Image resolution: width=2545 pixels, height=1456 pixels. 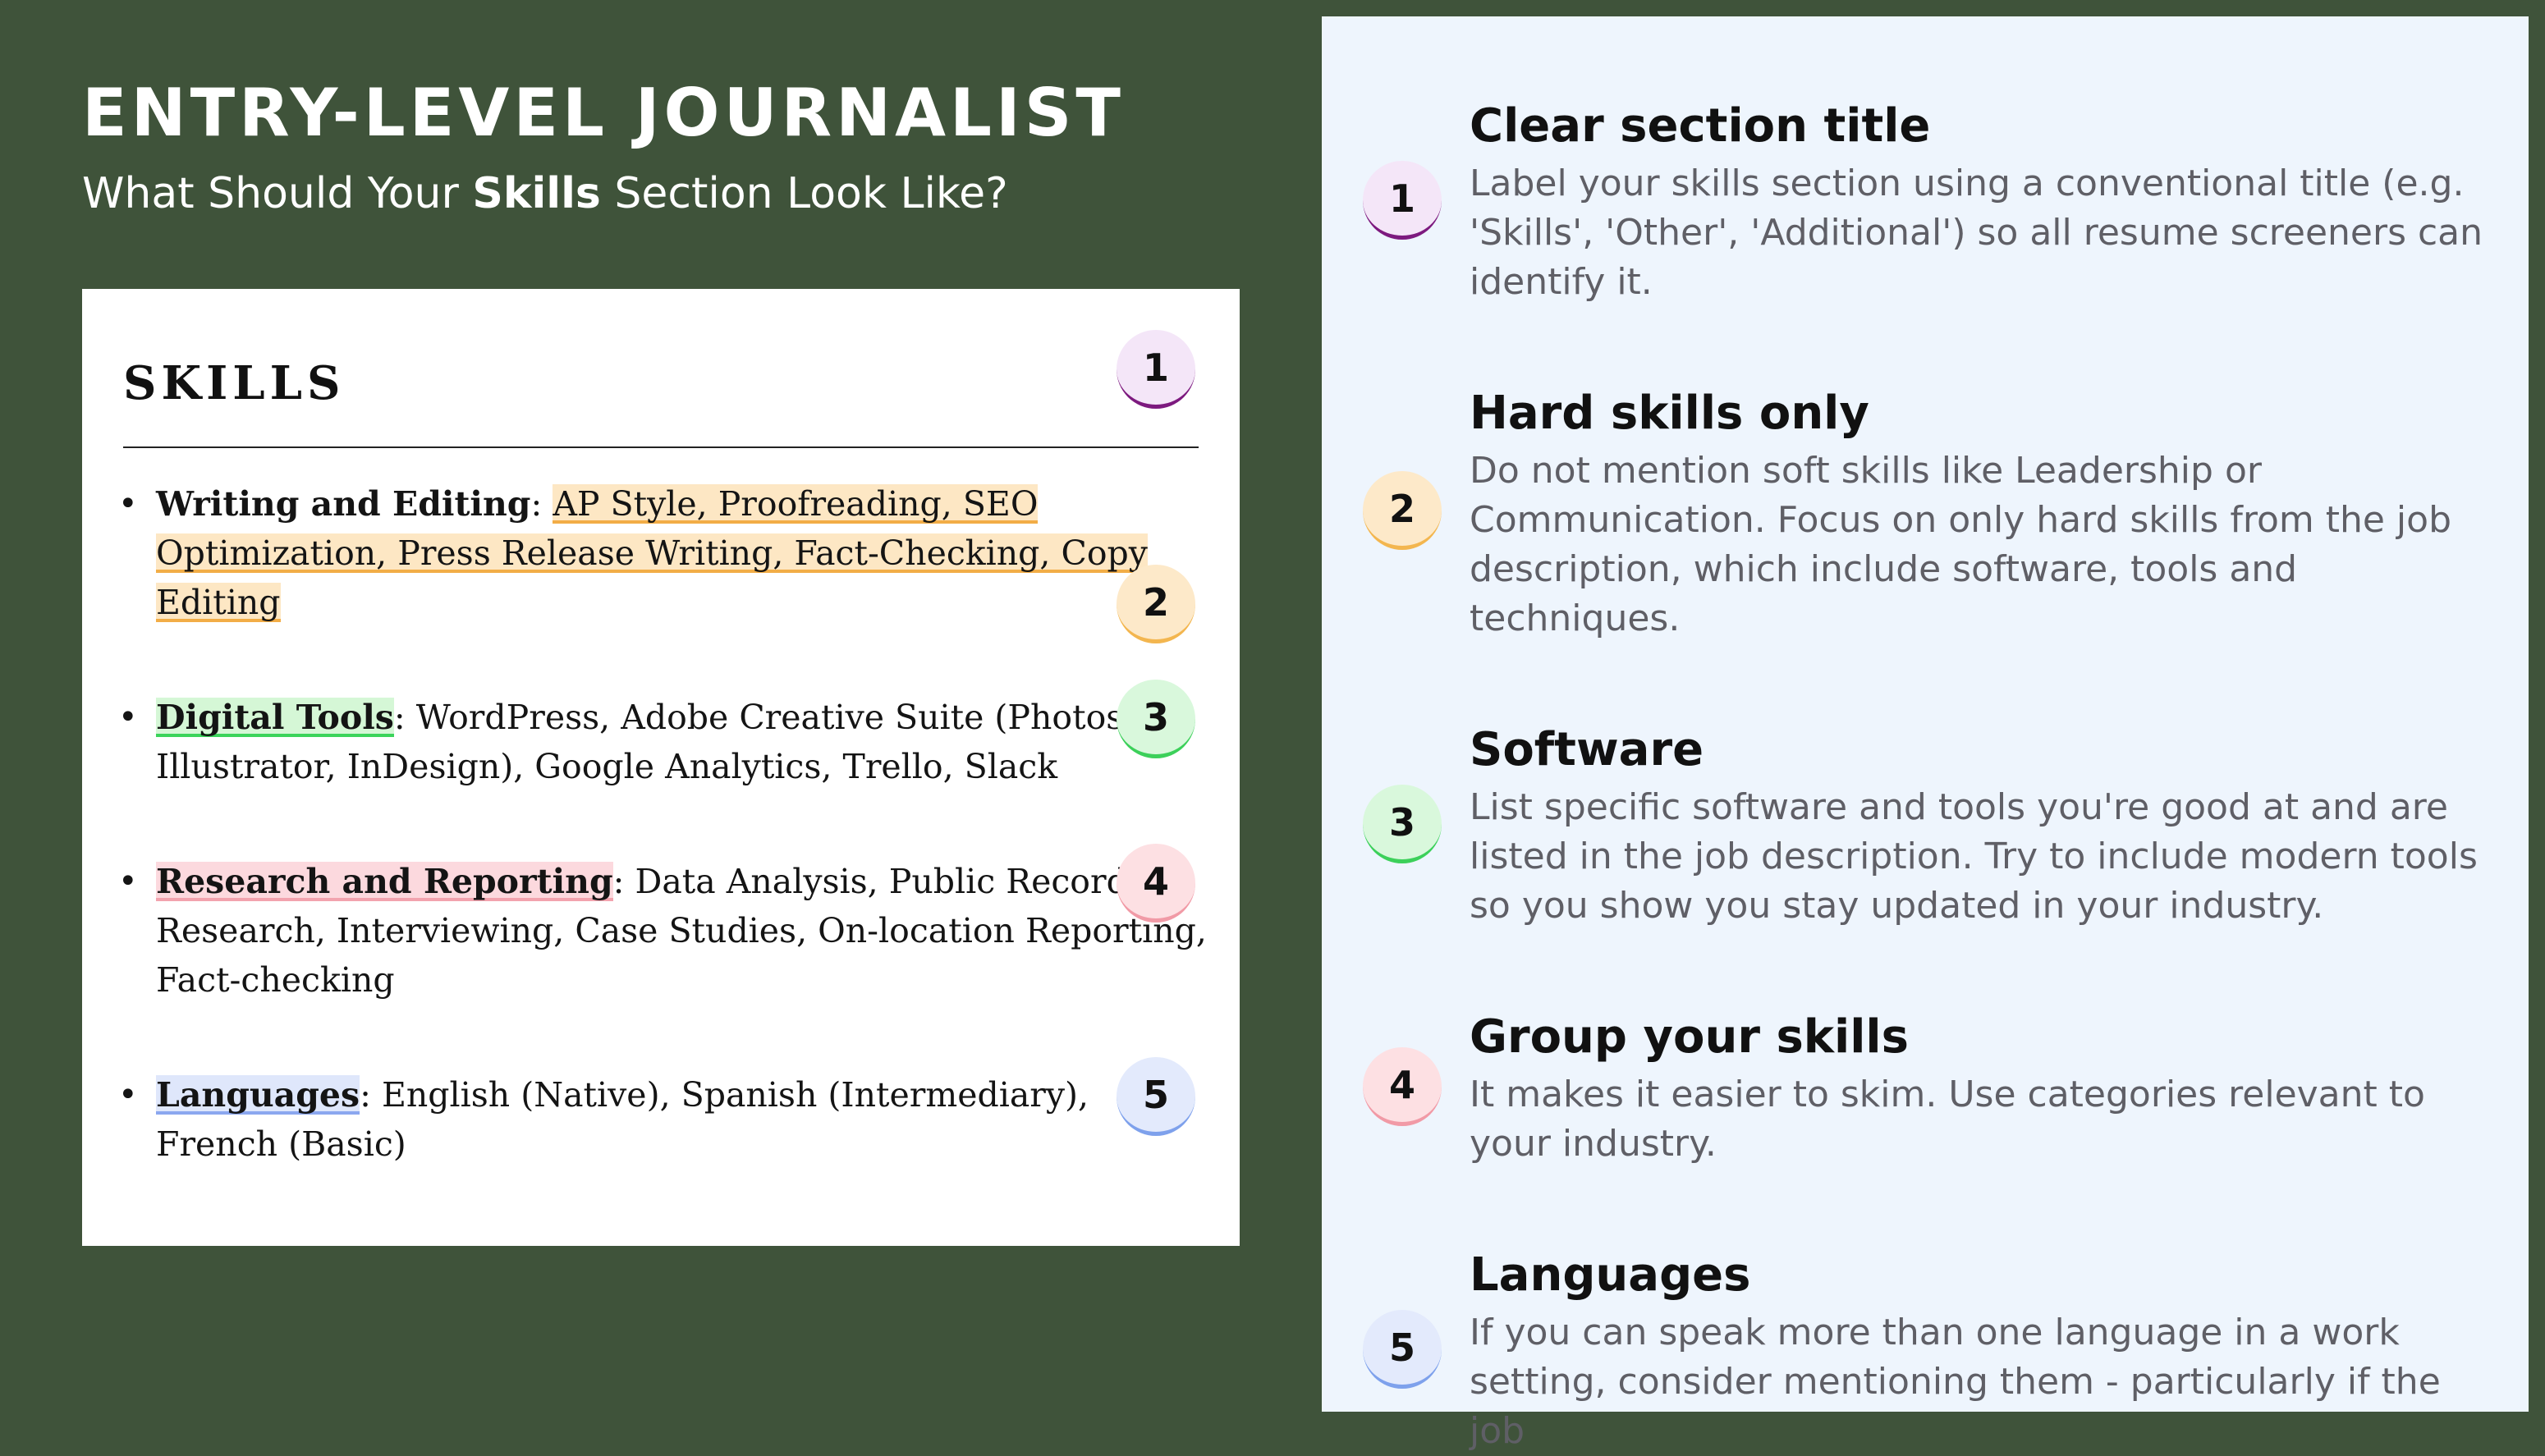 What do you see at coordinates (603, 113) in the screenshot?
I see `page-title: ENTRY-LEVEL JOURNALIST` at bounding box center [603, 113].